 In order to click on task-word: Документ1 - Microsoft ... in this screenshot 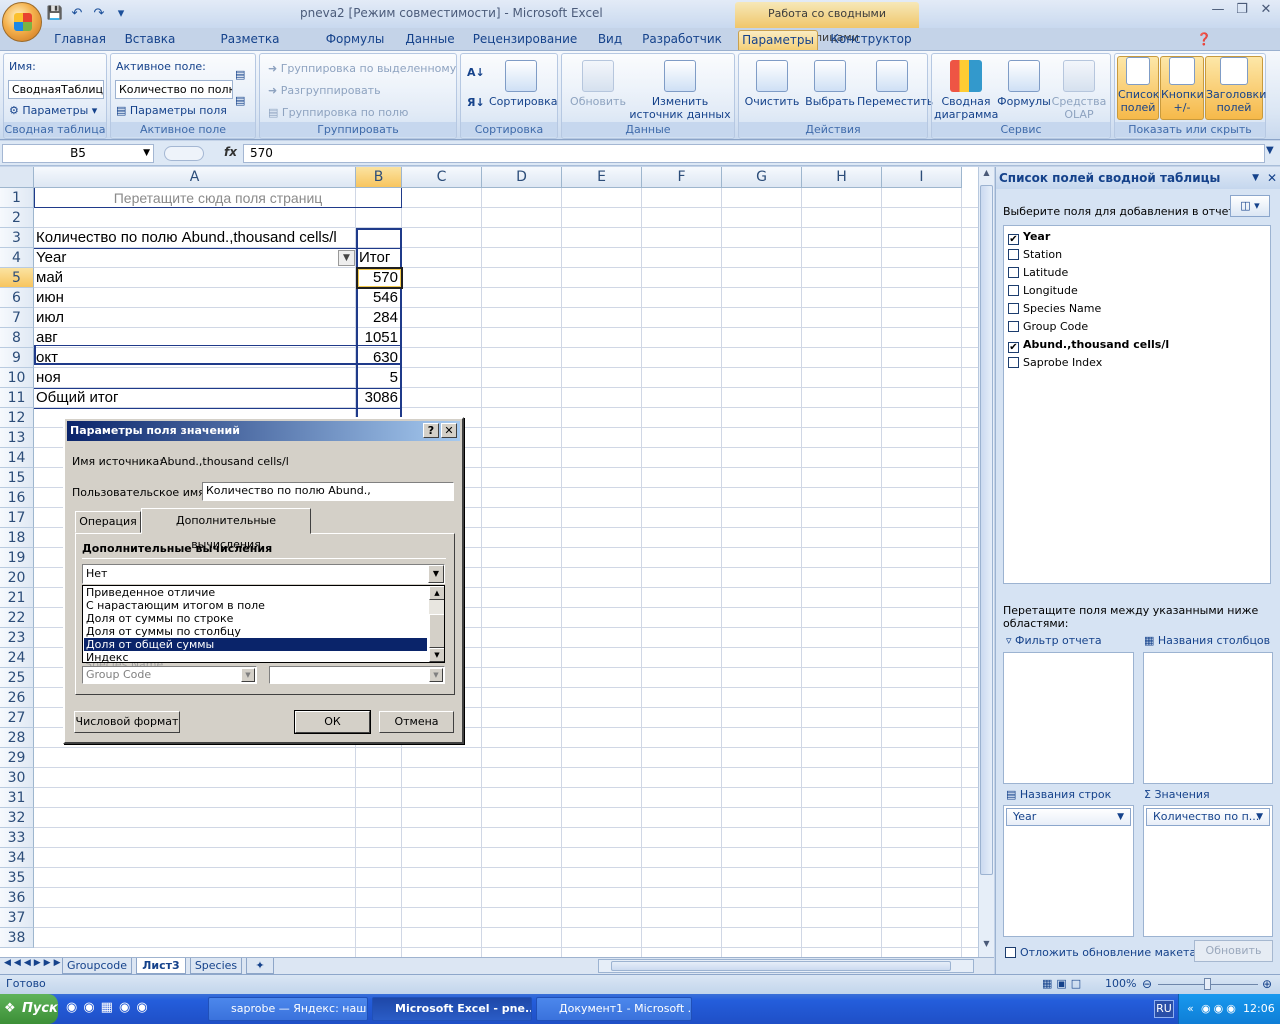, I will do `click(614, 1009)`.